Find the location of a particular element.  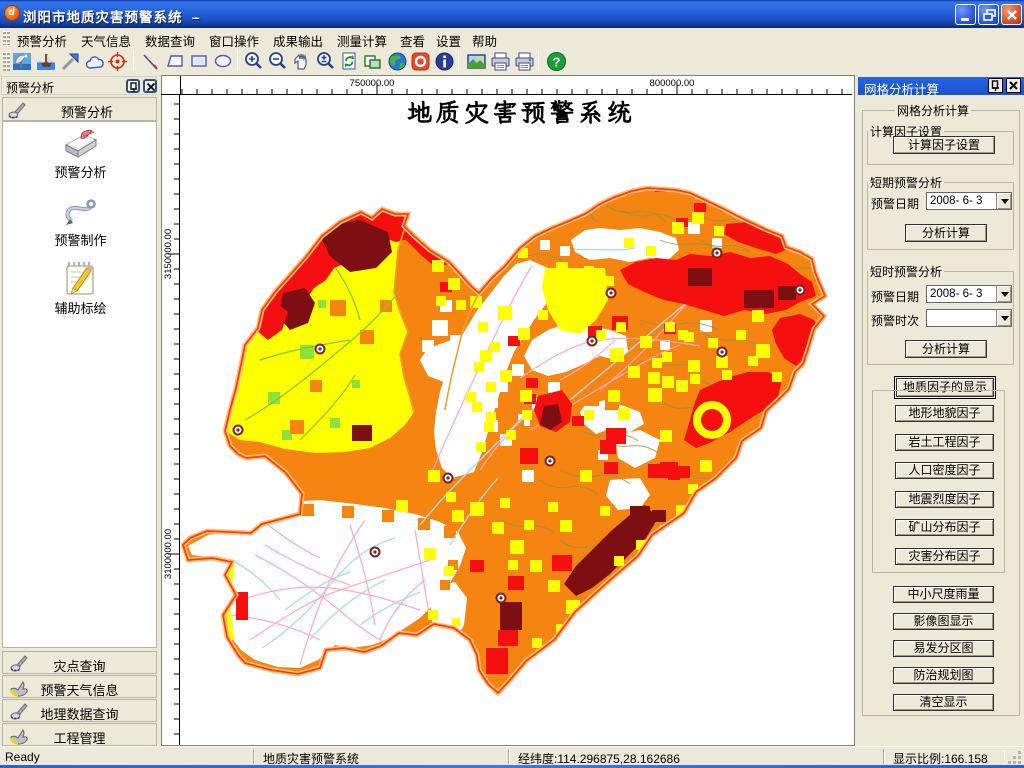

svg-text: 800000.00 is located at coordinates (672, 83).